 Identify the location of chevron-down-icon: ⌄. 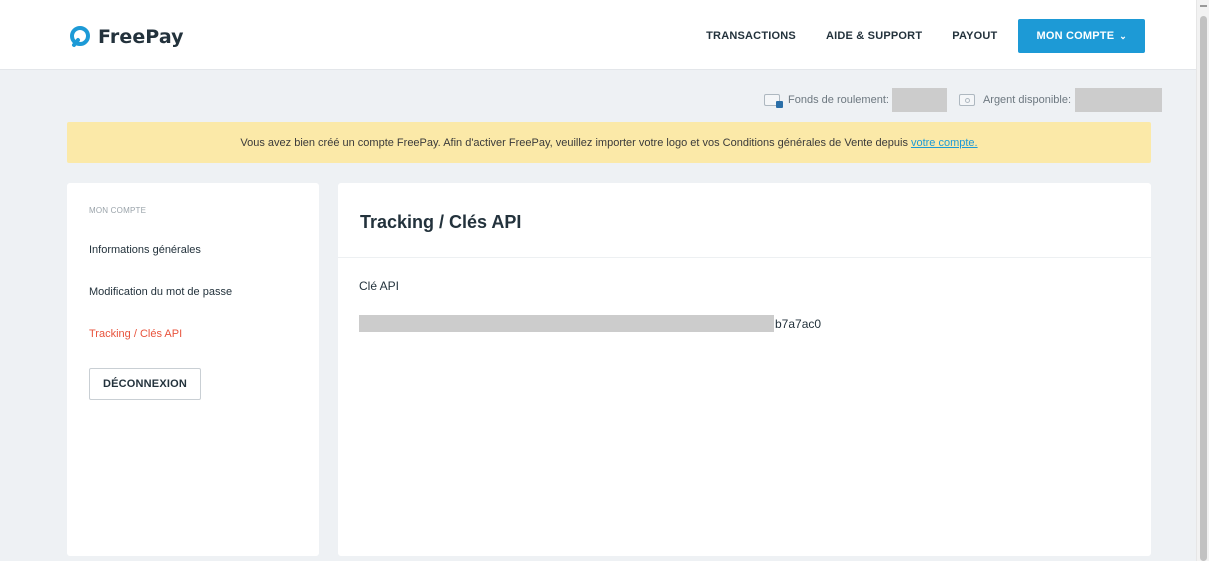
(1123, 35).